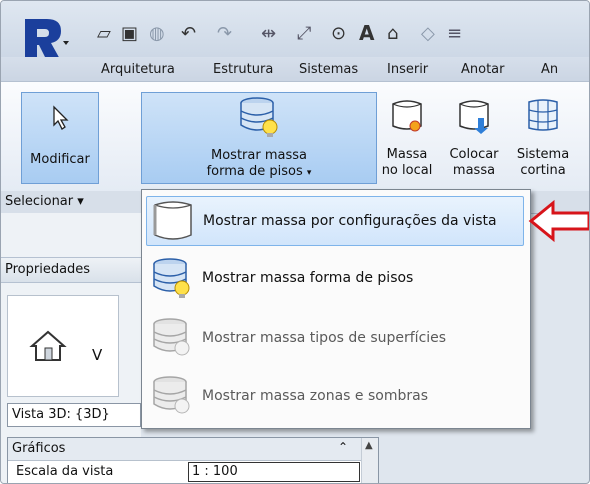 This screenshot has width=590, height=484. Describe the element at coordinates (65, 471) in the screenshot. I see `property-label: Escala da vista` at that location.